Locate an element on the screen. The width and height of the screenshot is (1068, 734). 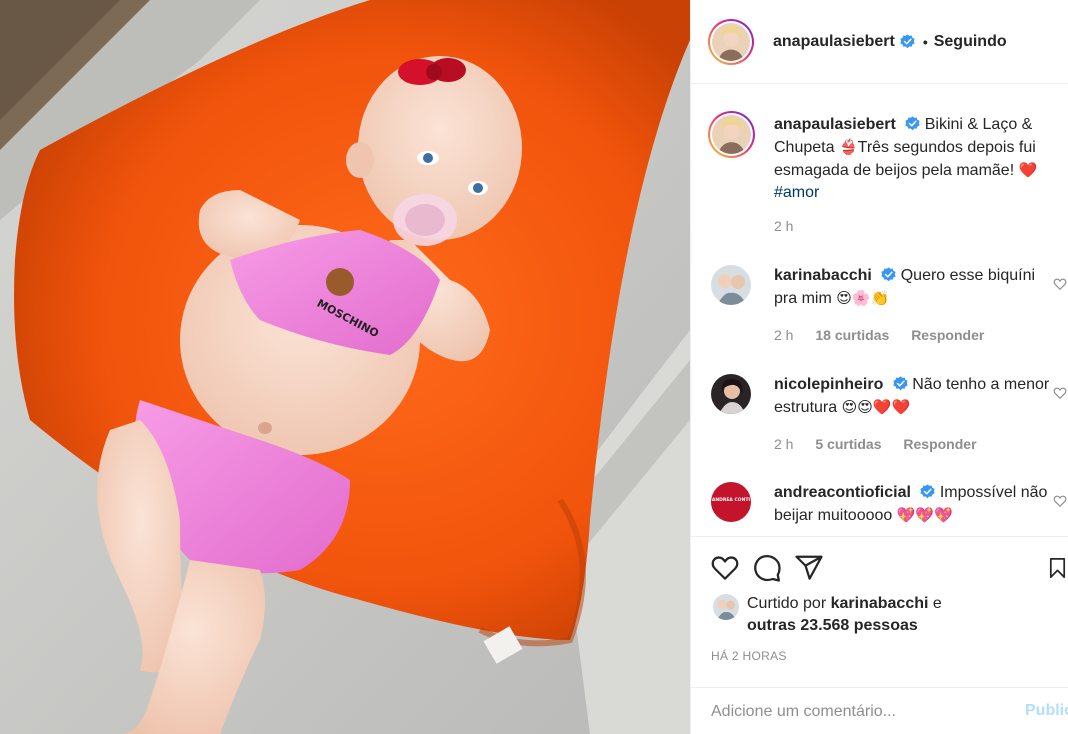
commenter-username: nicolepinheiro is located at coordinates (828, 384).